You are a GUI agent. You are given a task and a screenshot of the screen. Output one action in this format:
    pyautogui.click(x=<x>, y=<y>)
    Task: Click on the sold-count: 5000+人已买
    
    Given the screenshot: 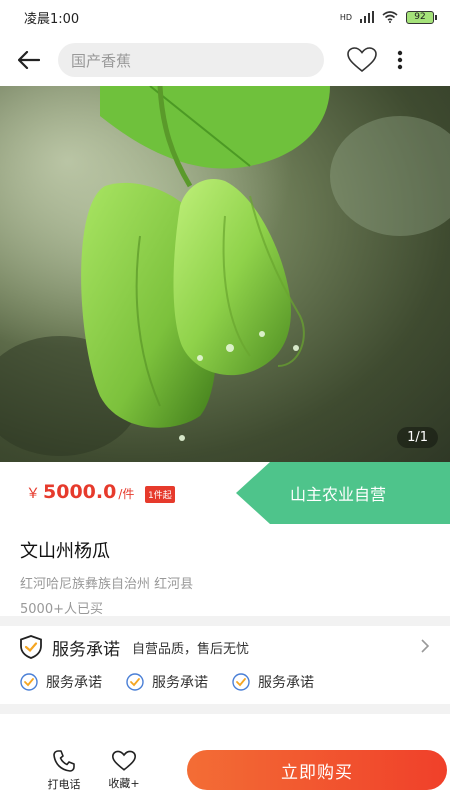 What is the action you would take?
    pyautogui.click(x=61, y=609)
    